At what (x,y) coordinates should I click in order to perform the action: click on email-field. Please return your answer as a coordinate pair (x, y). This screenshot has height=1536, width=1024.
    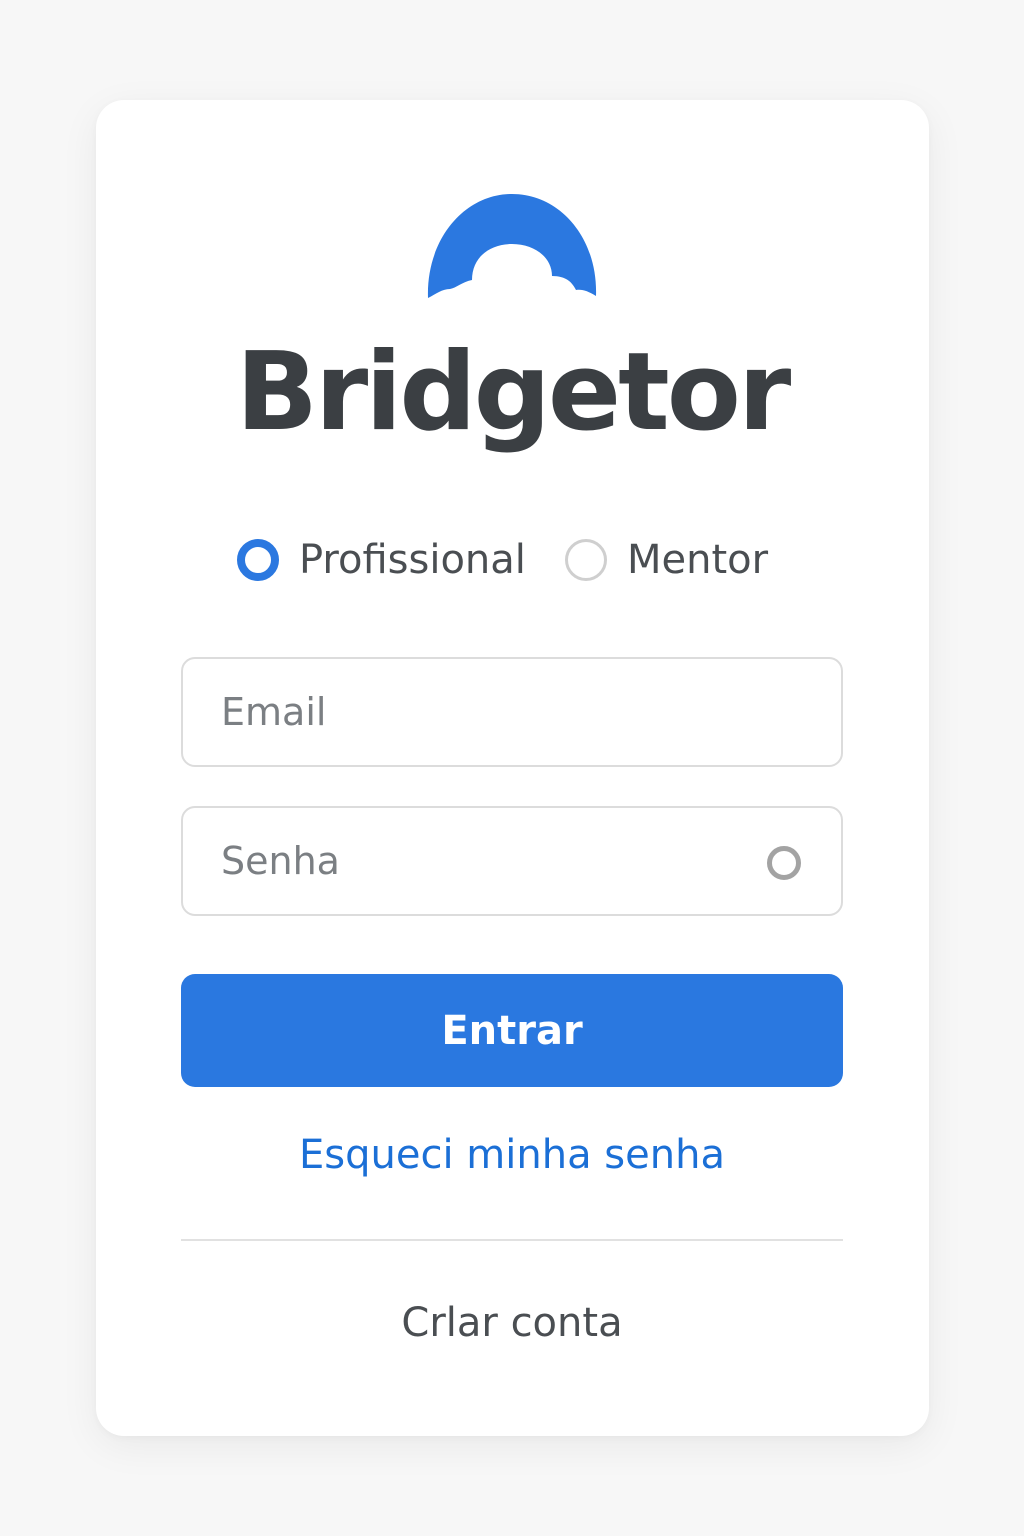
    Looking at the image, I should click on (512, 712).